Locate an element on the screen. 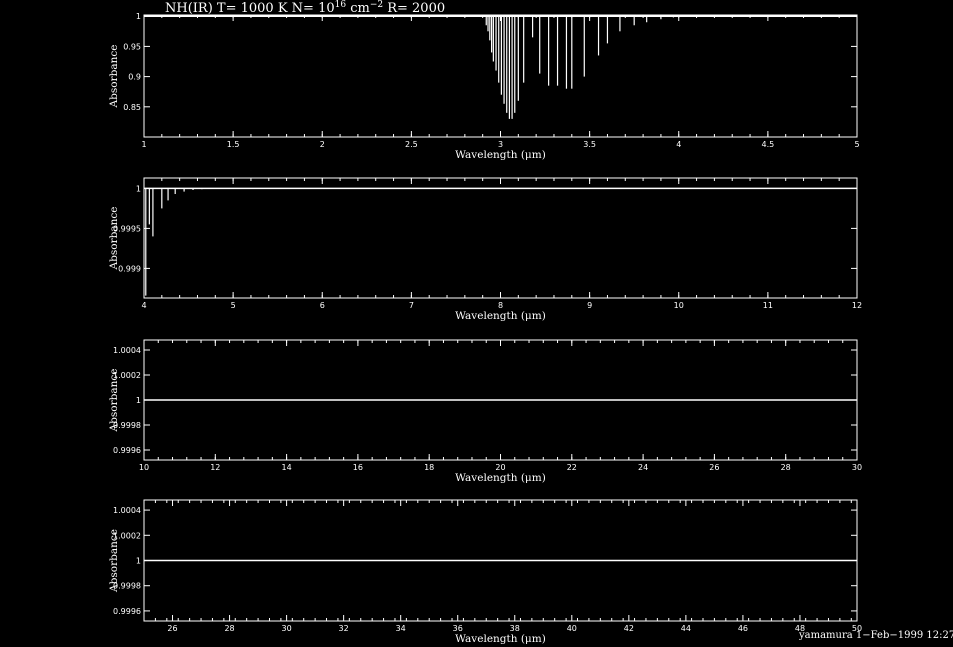  y-tick-label: 0.95 is located at coordinates (132, 46).